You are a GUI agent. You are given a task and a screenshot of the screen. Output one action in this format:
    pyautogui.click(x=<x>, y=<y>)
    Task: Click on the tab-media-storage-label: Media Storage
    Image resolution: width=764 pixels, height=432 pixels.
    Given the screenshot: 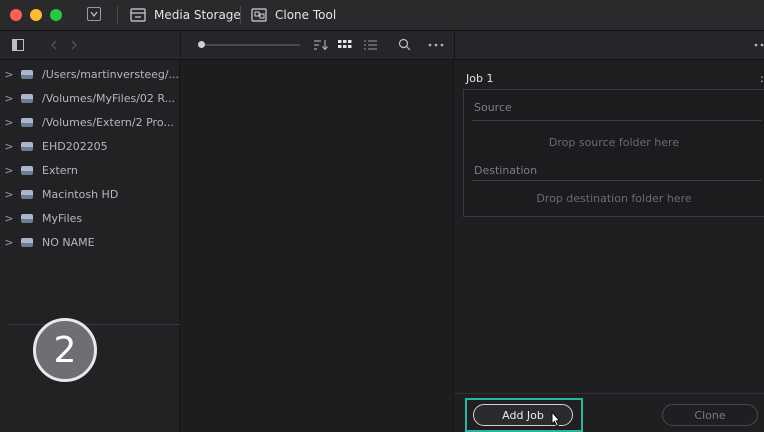 What is the action you would take?
    pyautogui.click(x=197, y=15)
    